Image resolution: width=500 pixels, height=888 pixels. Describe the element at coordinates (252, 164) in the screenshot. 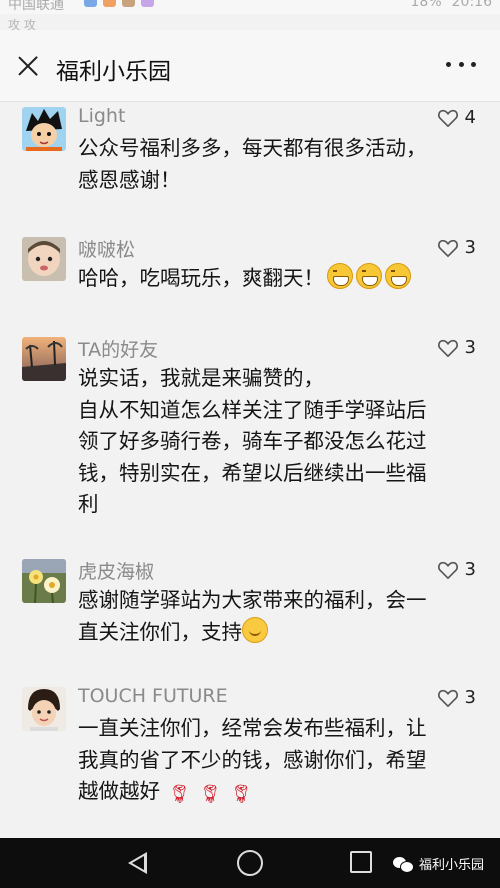

I see `comment-text: 公众号福利多多，每天都有很多活动， 感恩感谢！` at that location.